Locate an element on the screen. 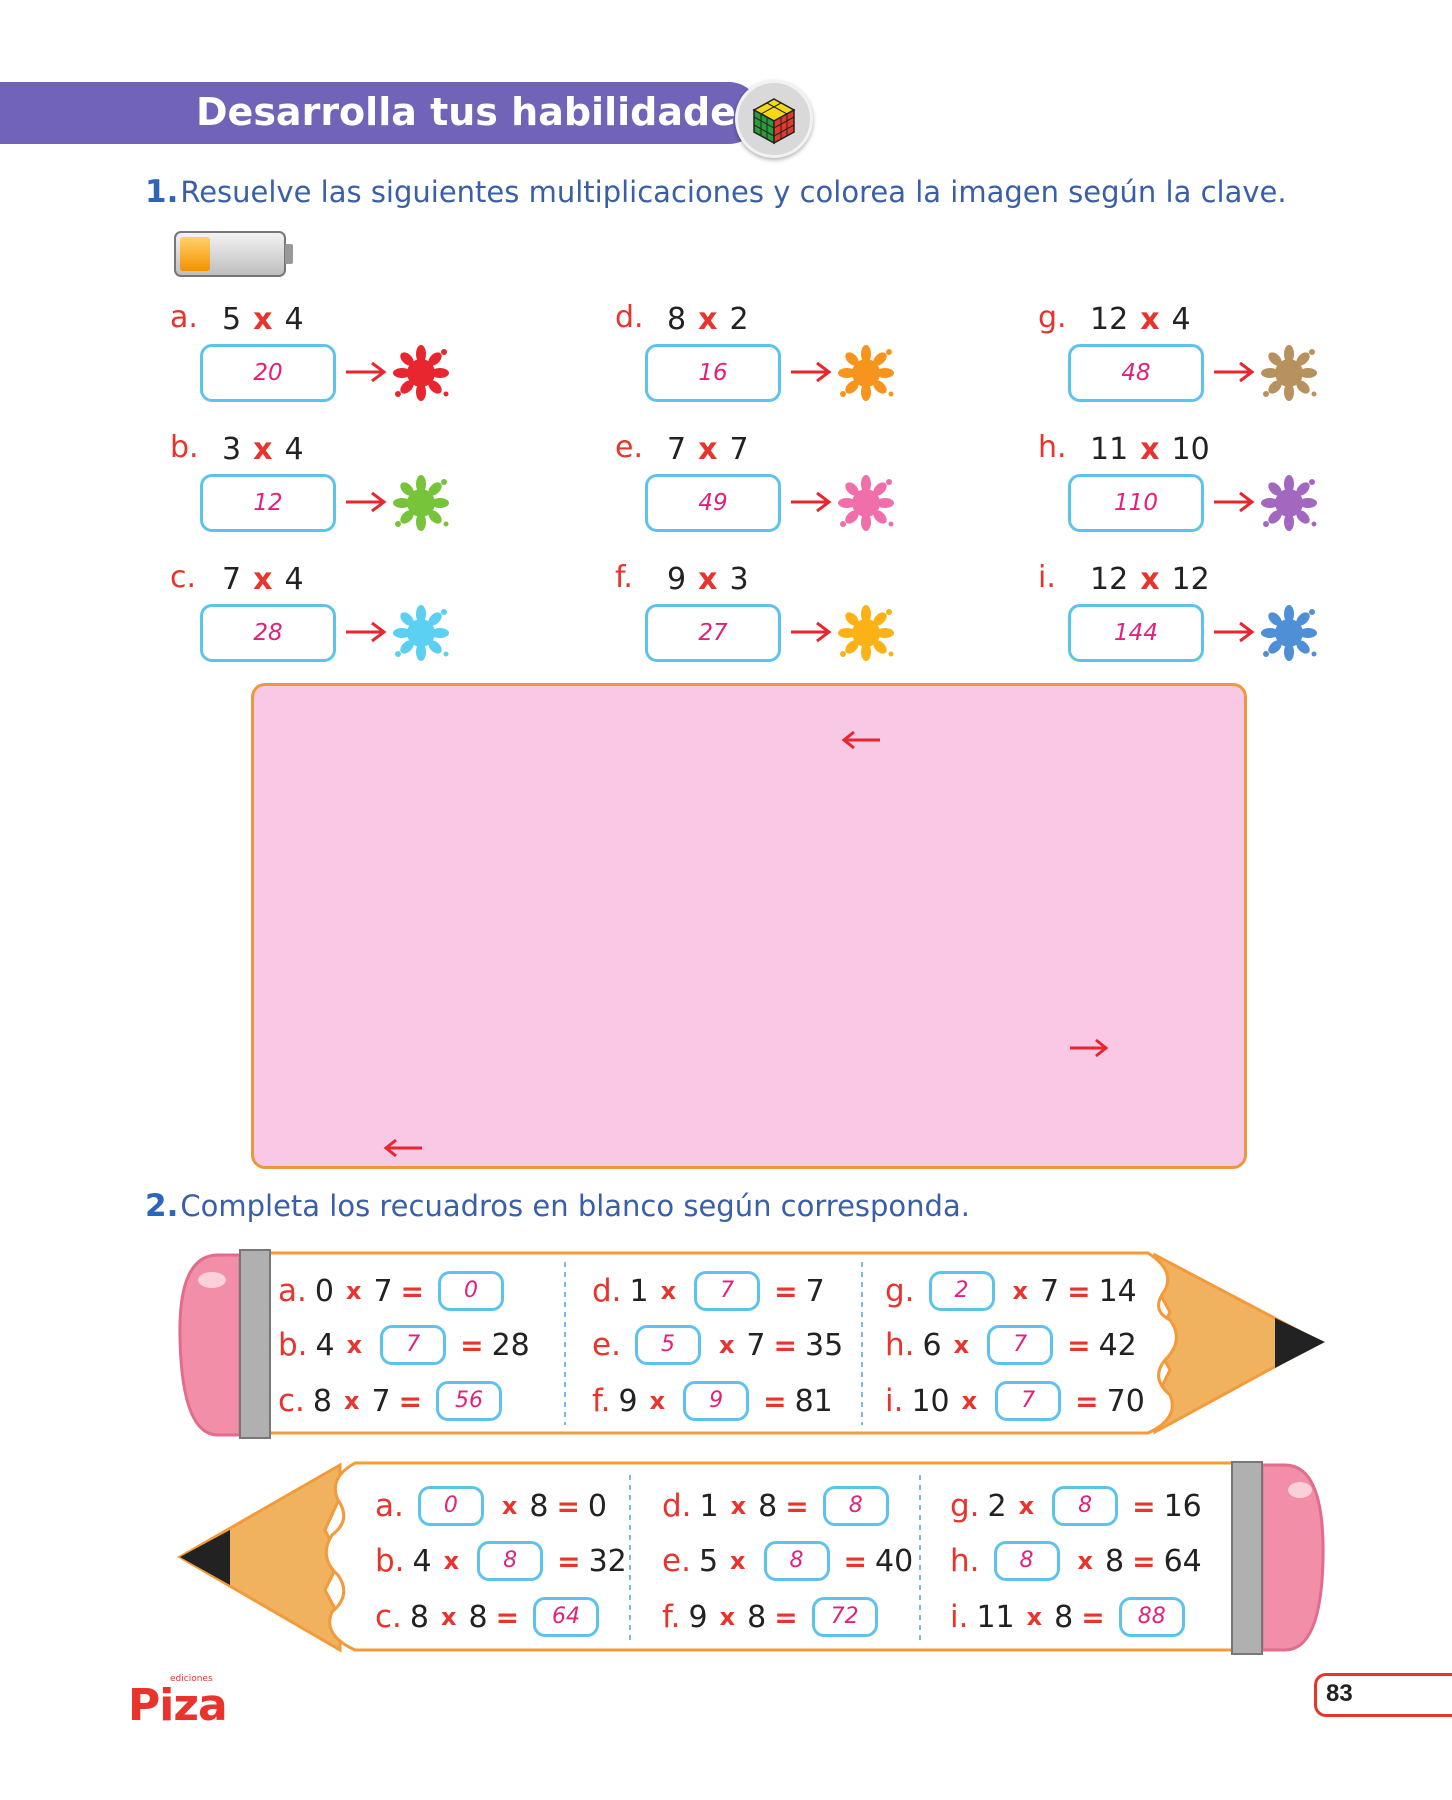 Image resolution: width=1452 pixels, height=1800 pixels. number: 5 is located at coordinates (708, 1561).